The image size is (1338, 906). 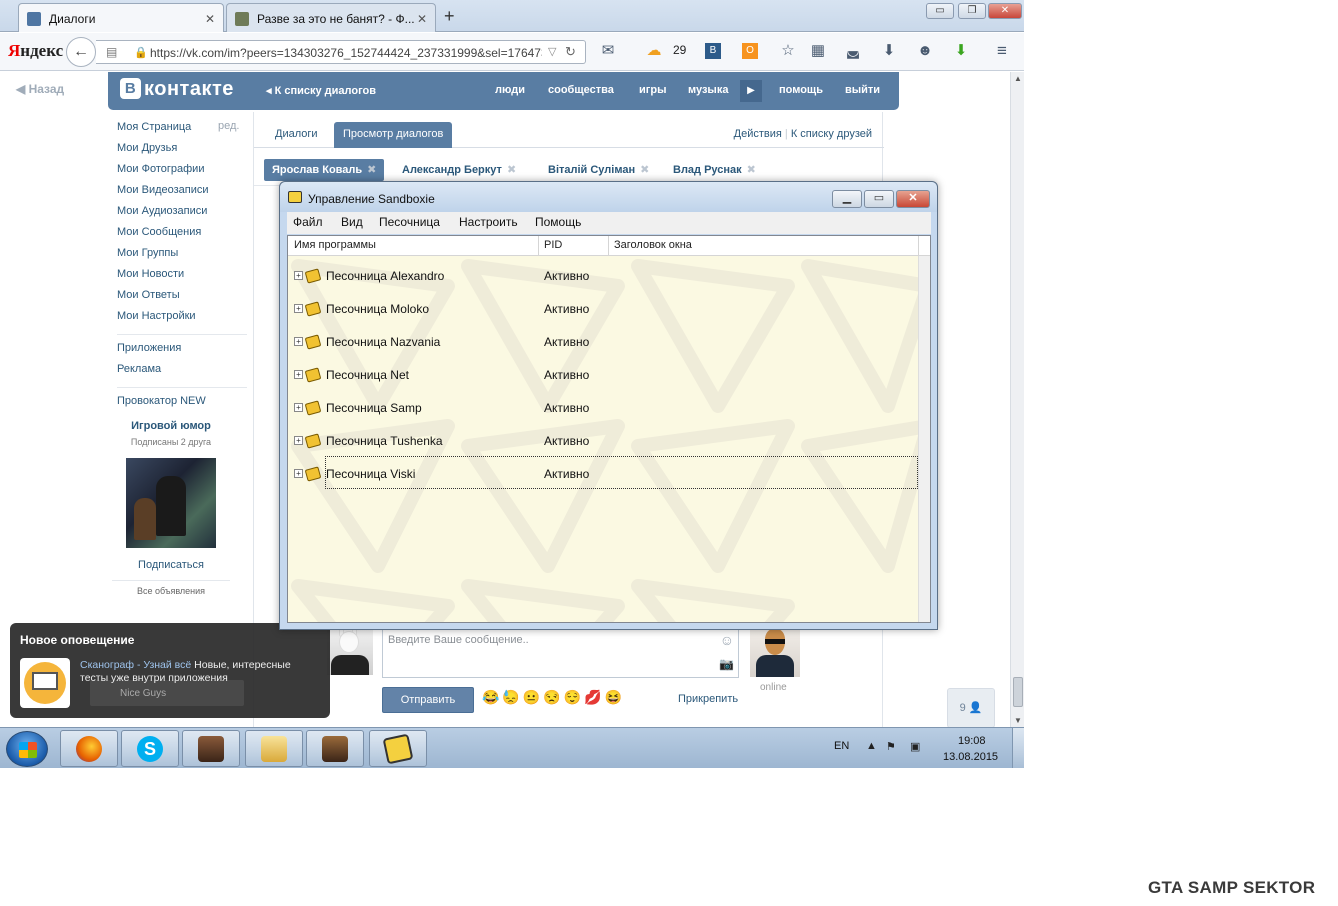 I want to click on action-center-flag-icon: ⚑, so click(x=891, y=746).